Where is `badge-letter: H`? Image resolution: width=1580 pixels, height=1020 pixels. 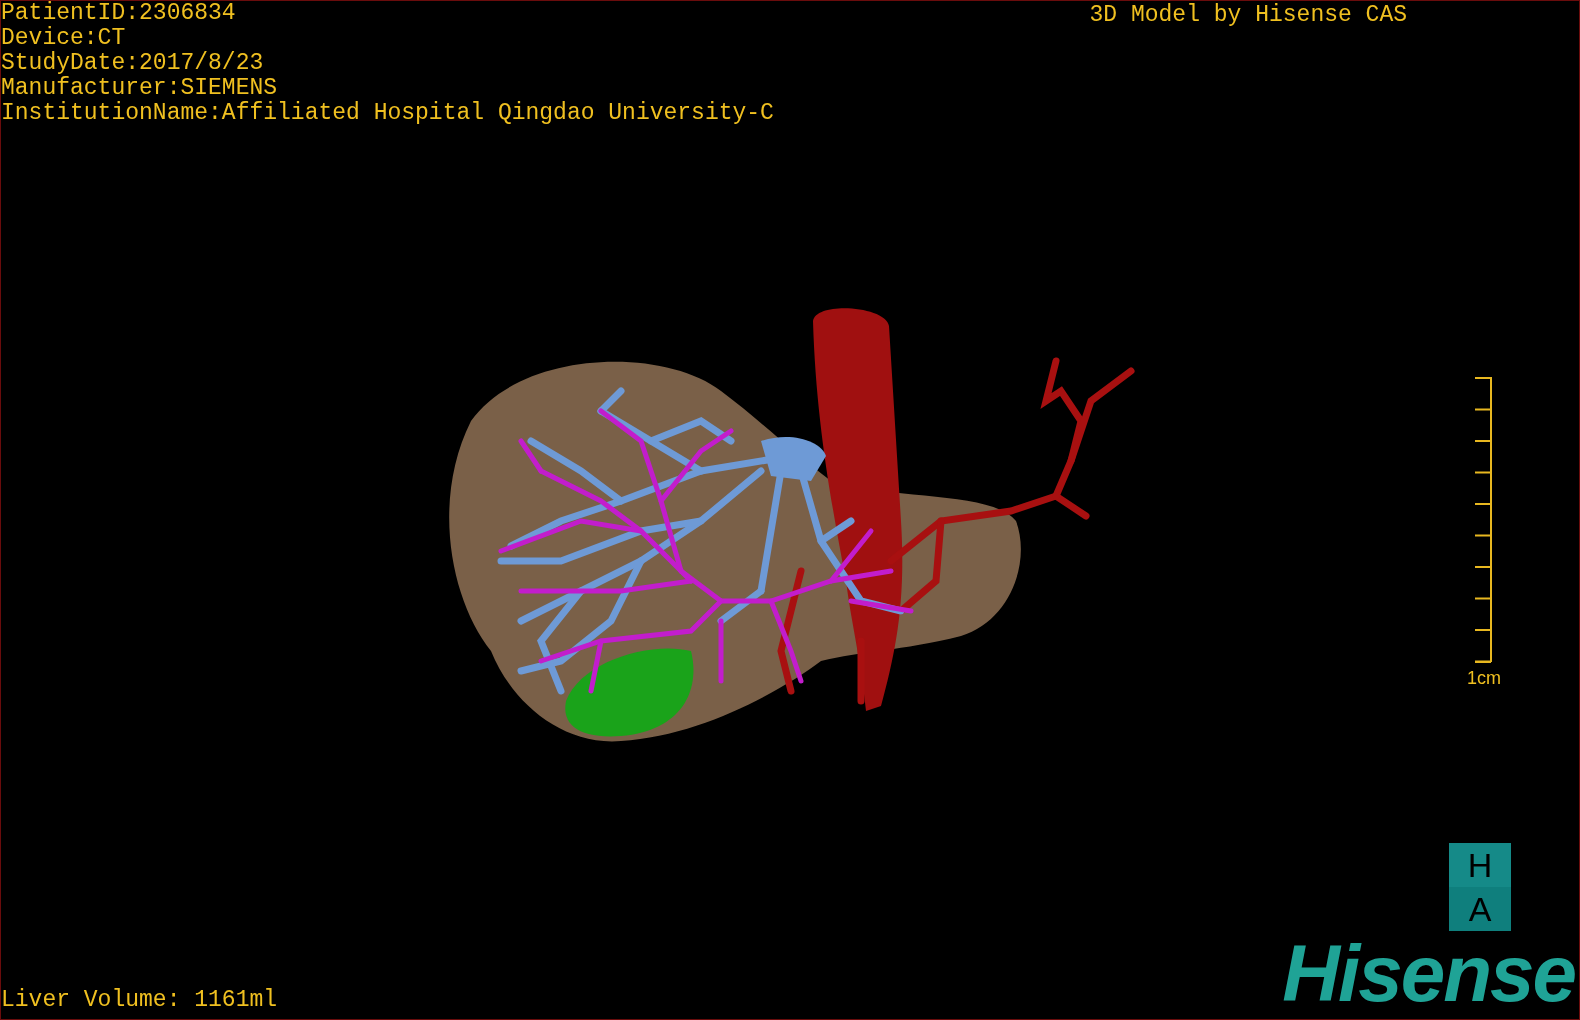
badge-letter: H is located at coordinates (1480, 865).